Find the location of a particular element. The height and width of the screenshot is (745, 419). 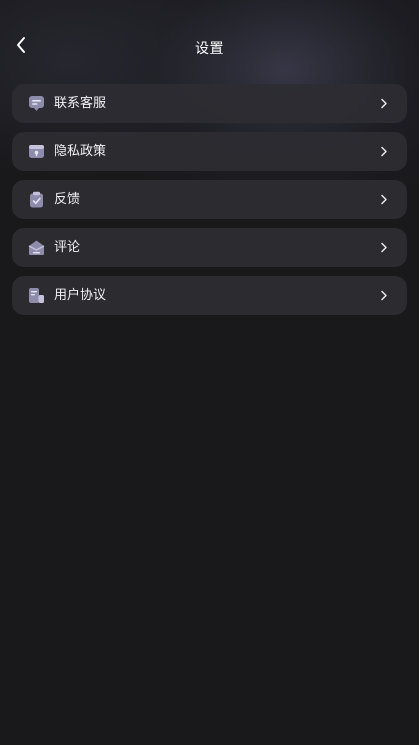

agreement-icon is located at coordinates (36, 295).